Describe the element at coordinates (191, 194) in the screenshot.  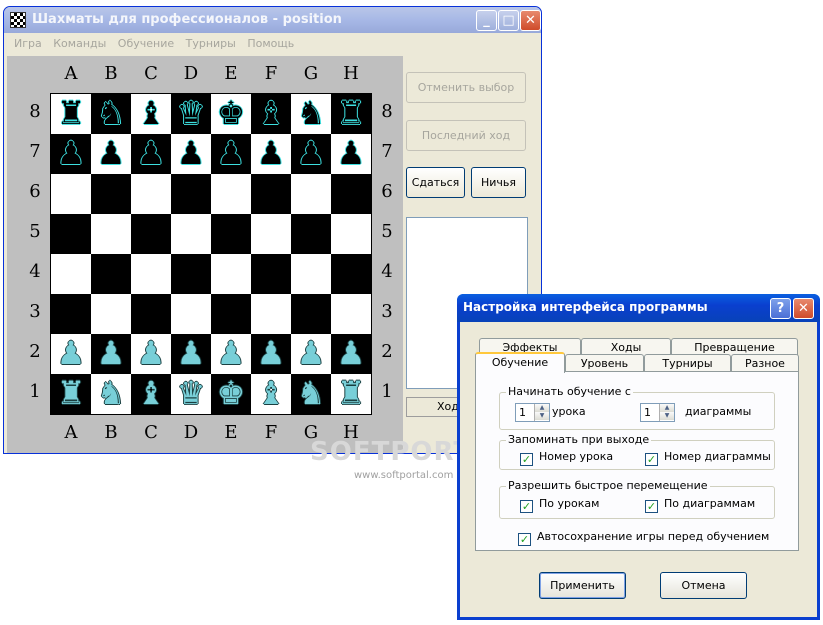
I see `square-d6` at that location.